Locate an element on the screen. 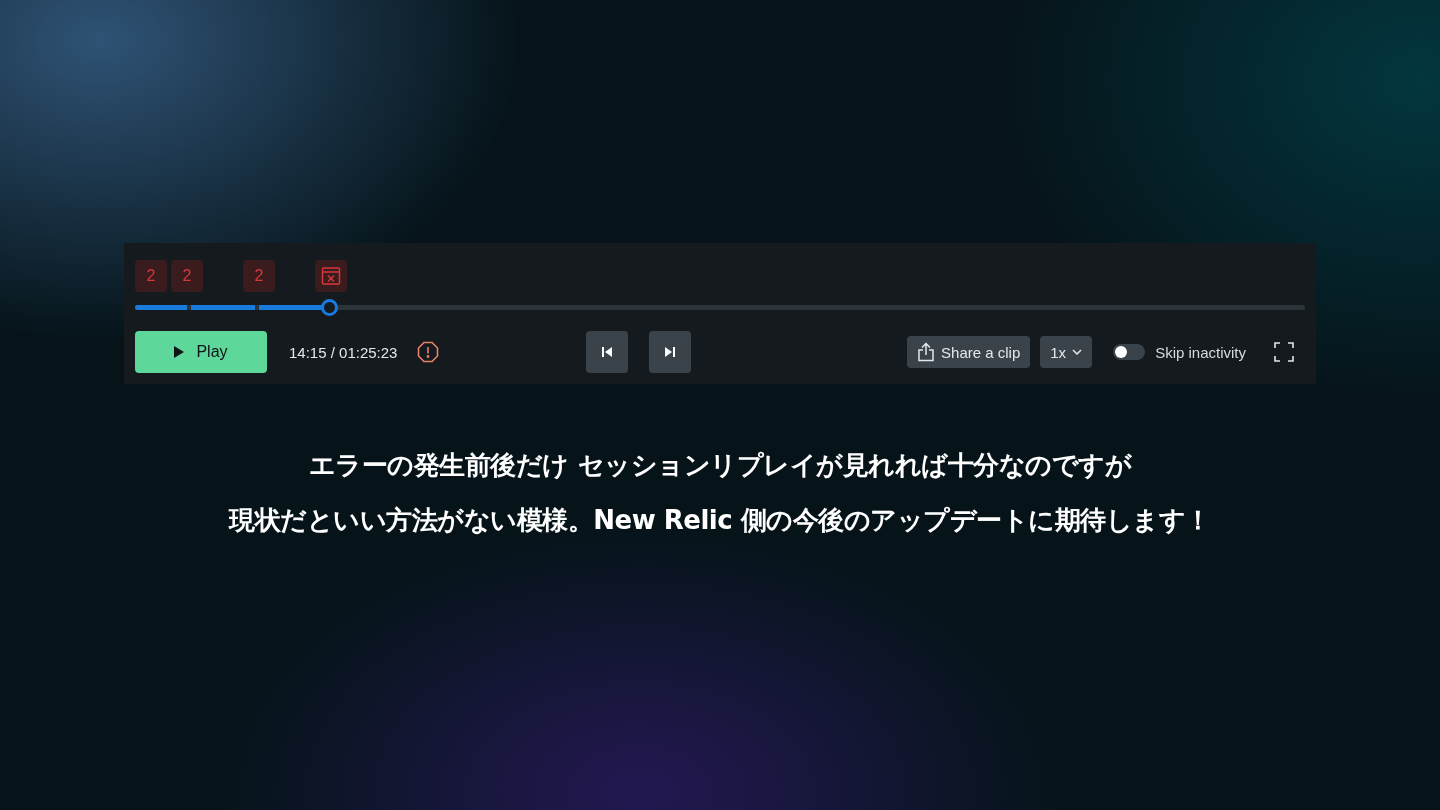  skip-forward-button is located at coordinates (670, 352).